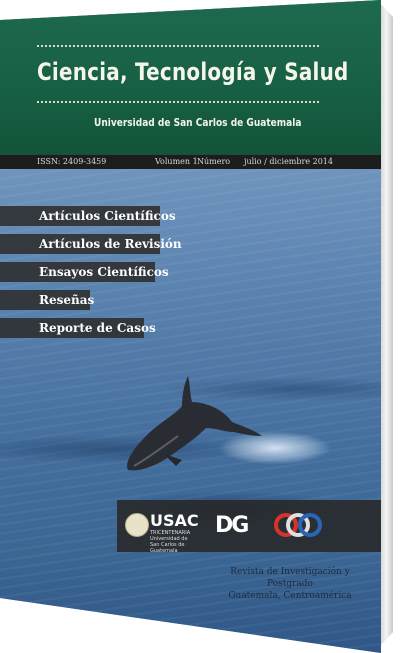 The height and width of the screenshot is (653, 400). What do you see at coordinates (387, 324) in the screenshot?
I see `book-spine` at bounding box center [387, 324].